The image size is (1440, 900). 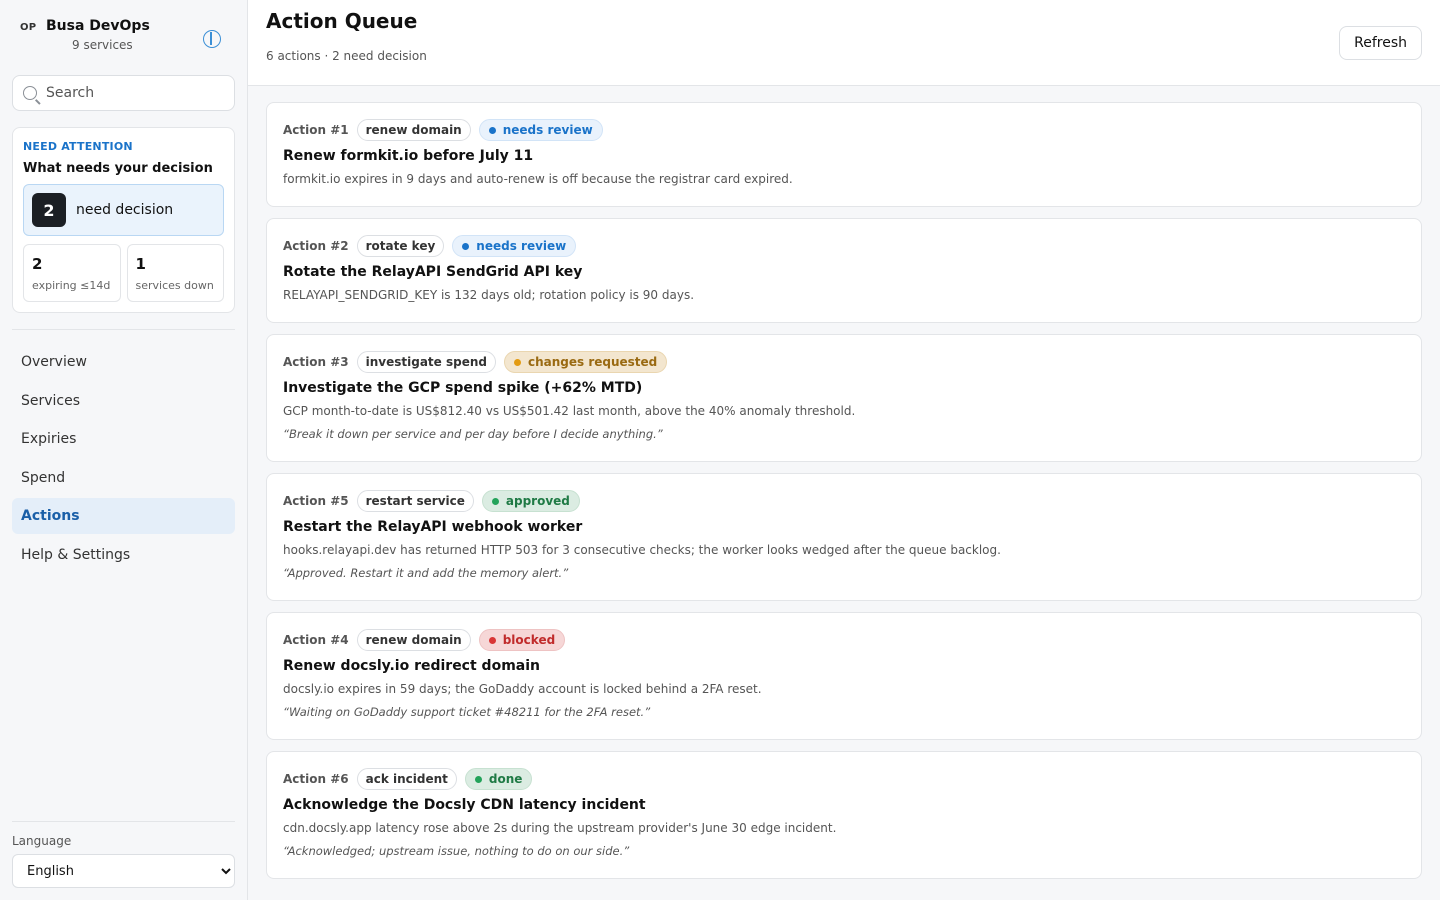 I want to click on stat-label: services down, so click(x=174, y=285).